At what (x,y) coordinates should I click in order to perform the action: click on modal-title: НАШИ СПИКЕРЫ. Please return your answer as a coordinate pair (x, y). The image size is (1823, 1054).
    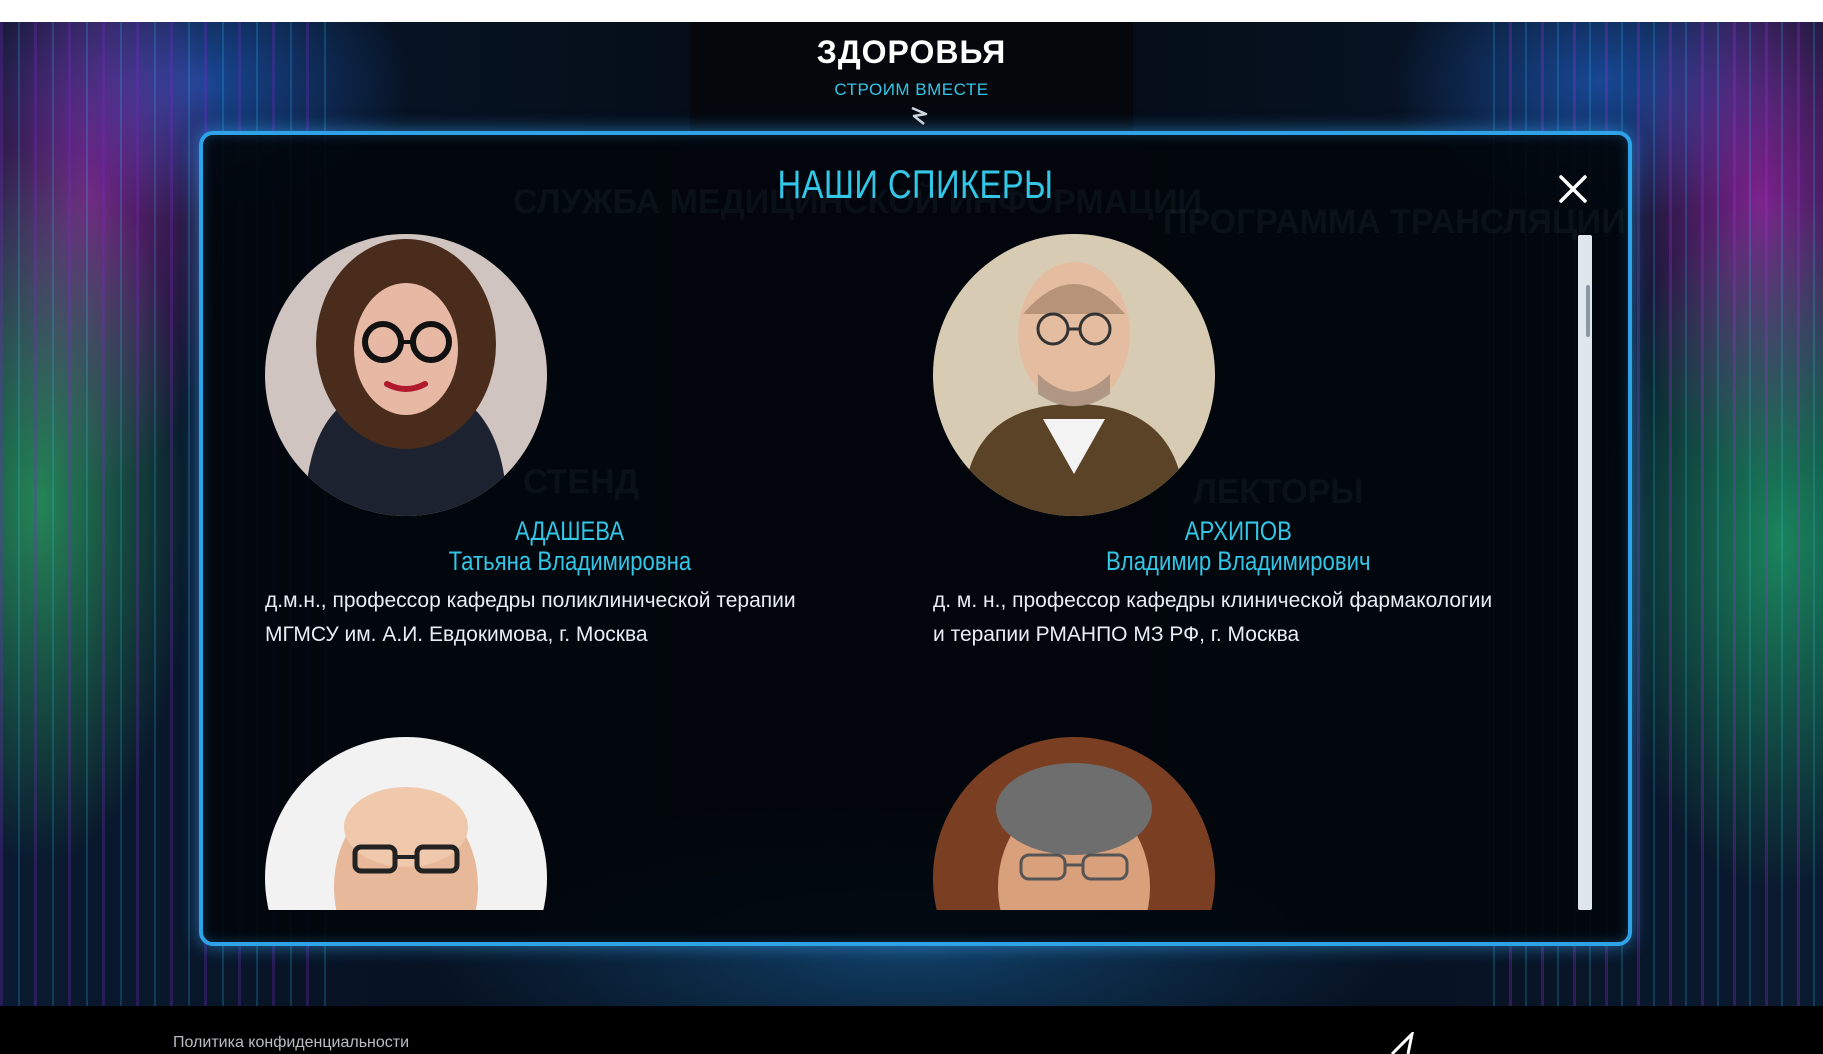
    Looking at the image, I should click on (915, 185).